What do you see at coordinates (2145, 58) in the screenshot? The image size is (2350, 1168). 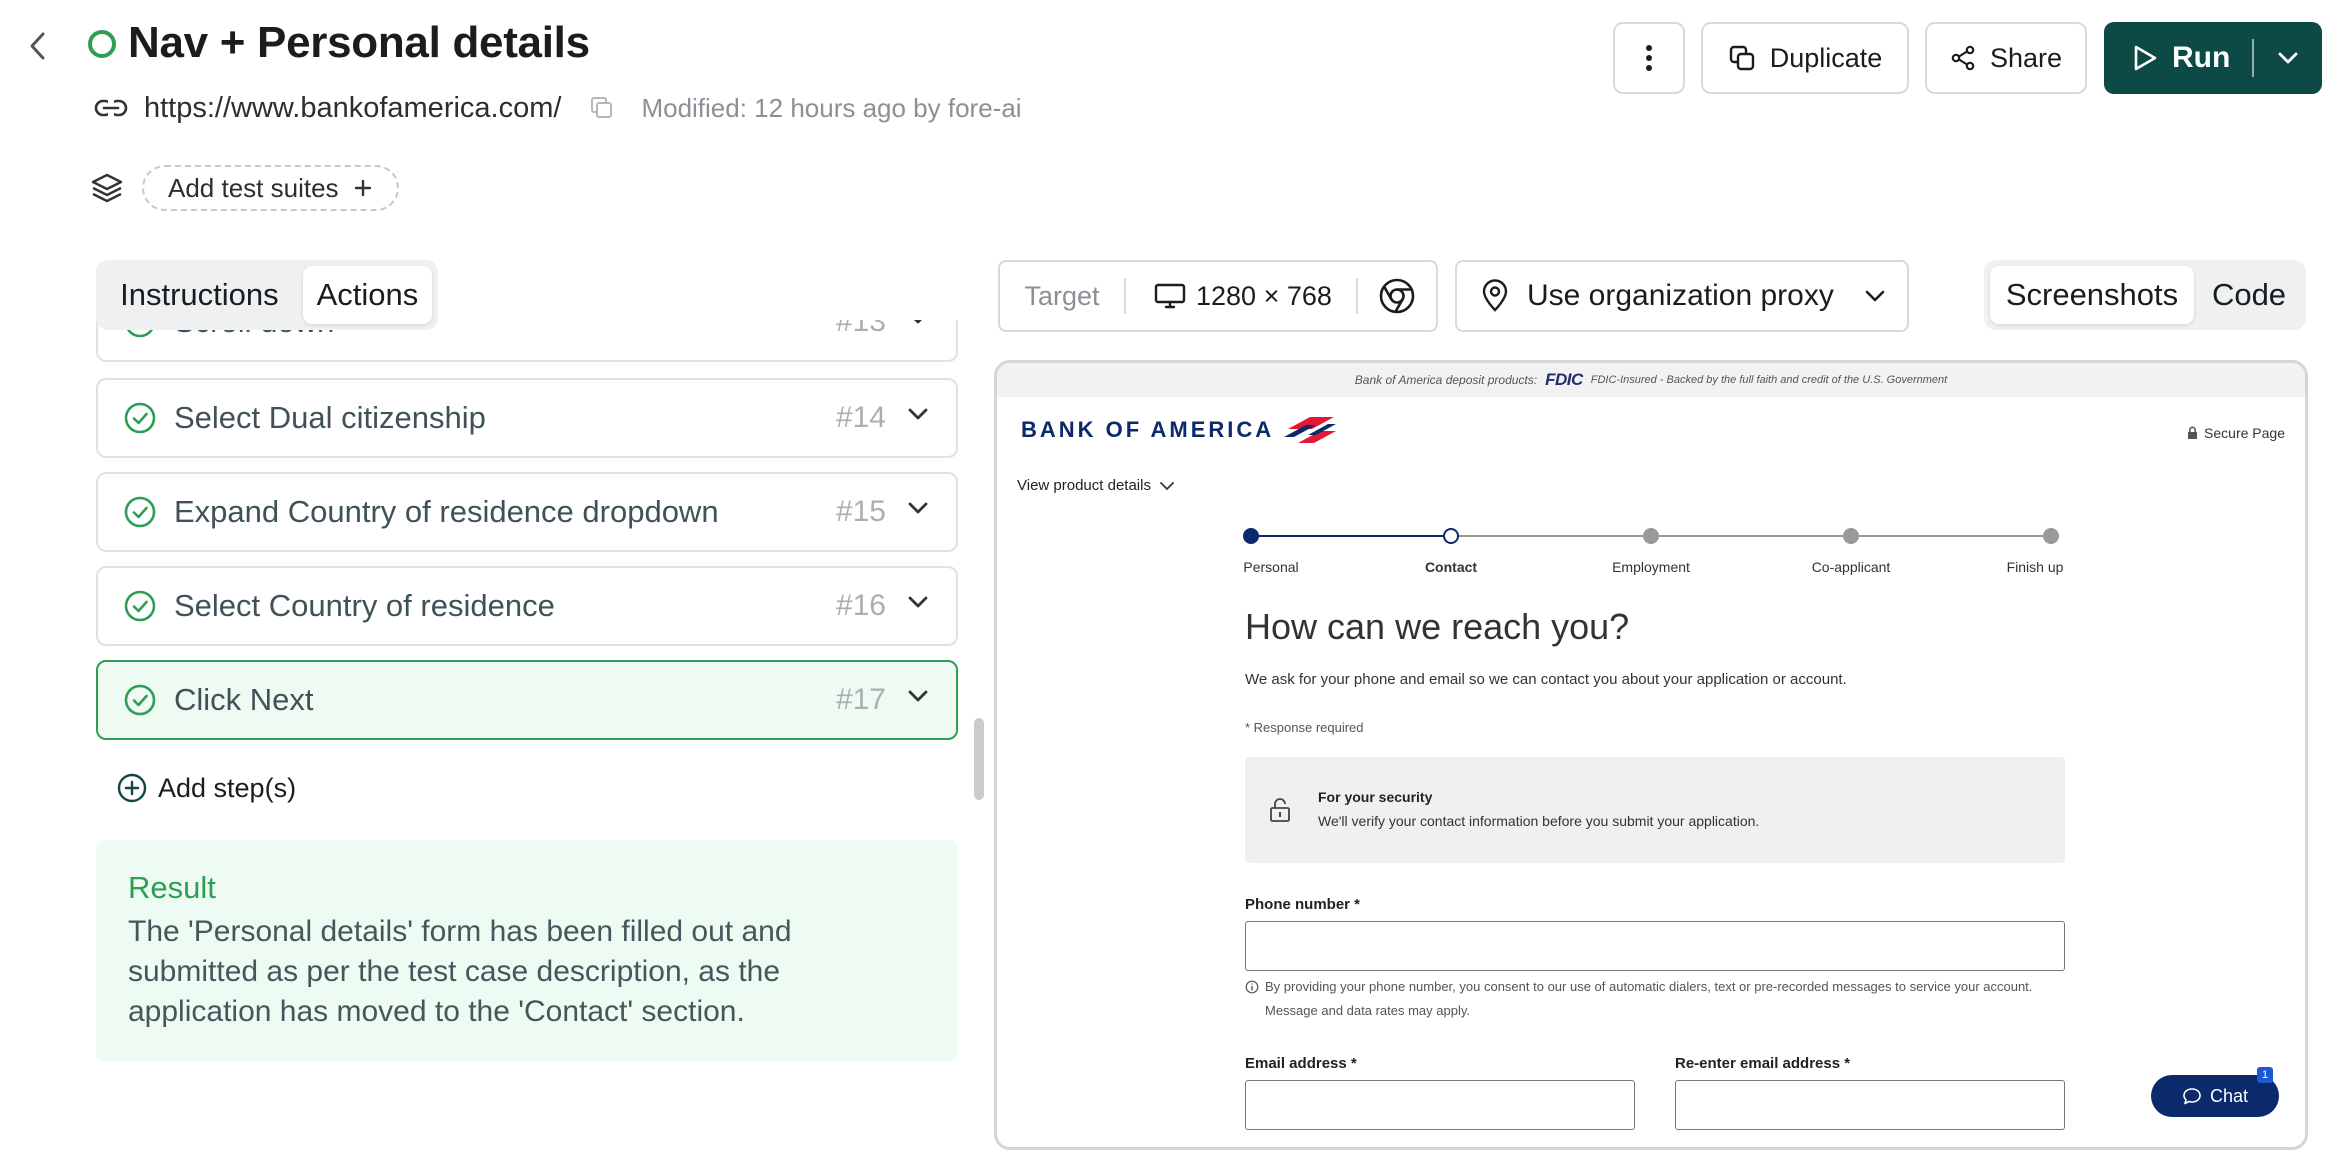 I see `play-icon` at bounding box center [2145, 58].